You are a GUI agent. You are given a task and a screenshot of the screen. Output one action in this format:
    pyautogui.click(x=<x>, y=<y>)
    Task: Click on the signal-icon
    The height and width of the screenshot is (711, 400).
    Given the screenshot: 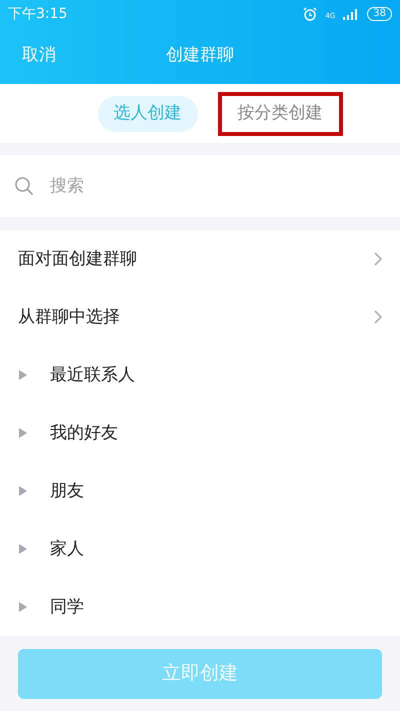 What is the action you would take?
    pyautogui.click(x=351, y=14)
    